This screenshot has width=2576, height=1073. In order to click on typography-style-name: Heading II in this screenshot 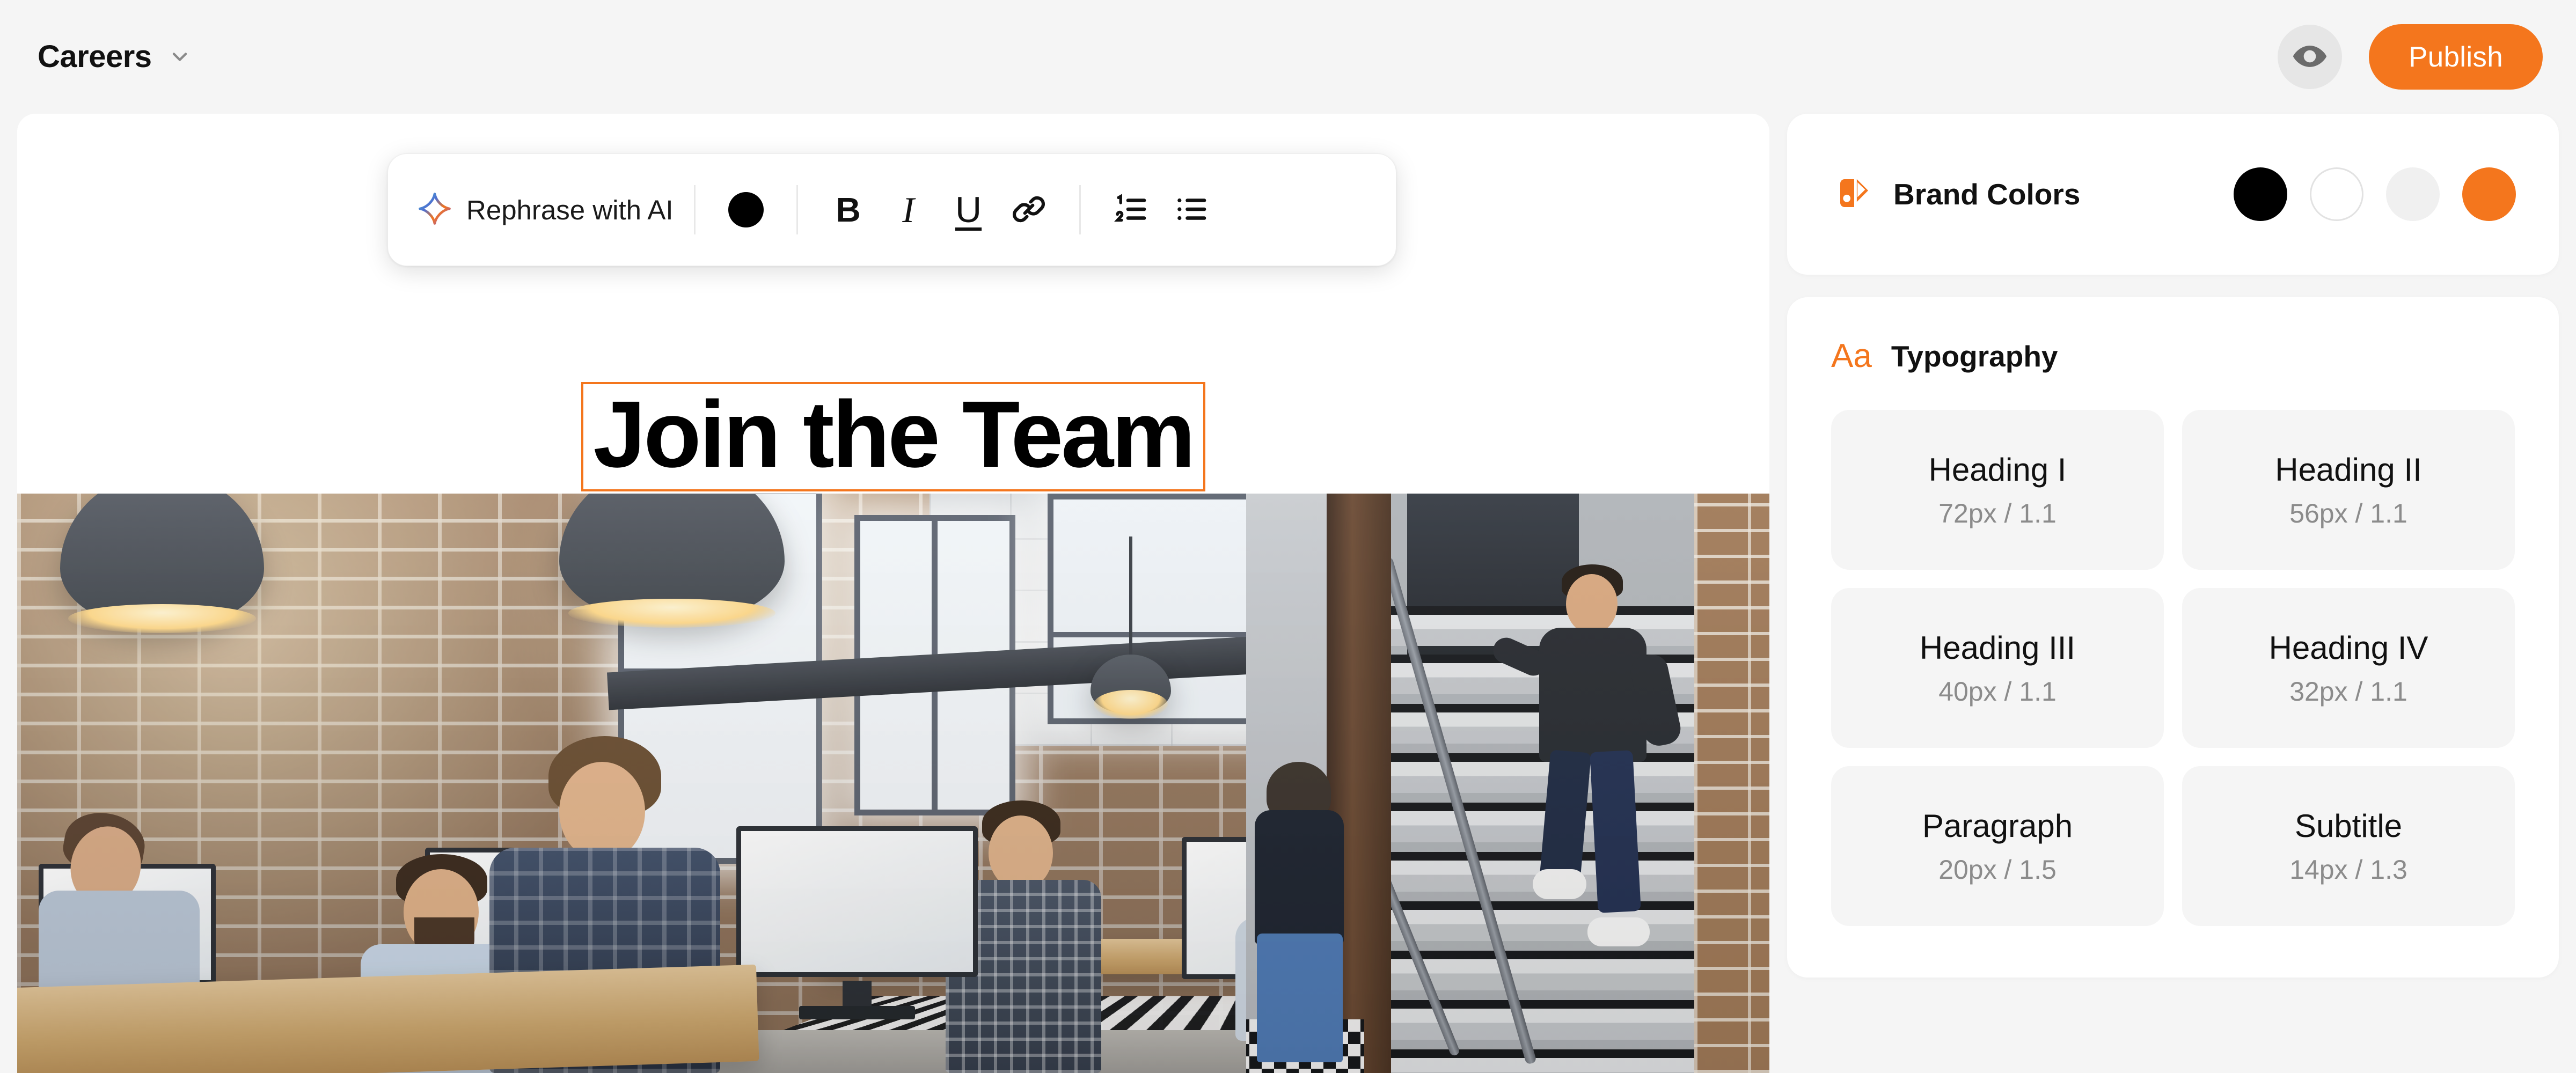, I will do `click(2348, 469)`.